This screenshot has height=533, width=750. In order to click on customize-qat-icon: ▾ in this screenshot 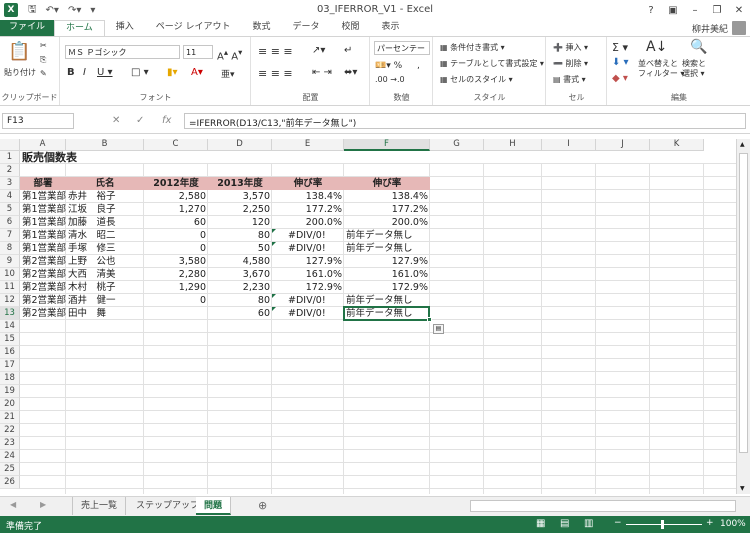, I will do `click(92, 10)`.